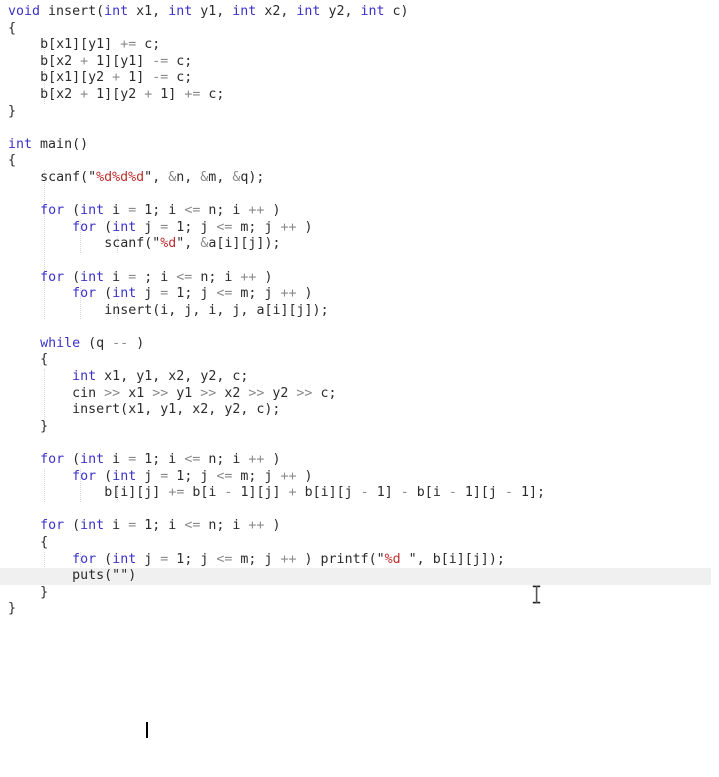  What do you see at coordinates (359, 394) in the screenshot?
I see `code-line: cin >> x1 >> y1 >> x2 >> y2 >> c;` at bounding box center [359, 394].